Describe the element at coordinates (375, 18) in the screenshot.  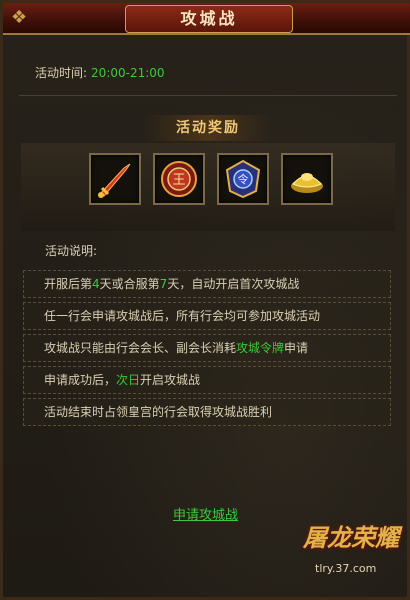
I see `dragon-ornament-right-icon` at that location.